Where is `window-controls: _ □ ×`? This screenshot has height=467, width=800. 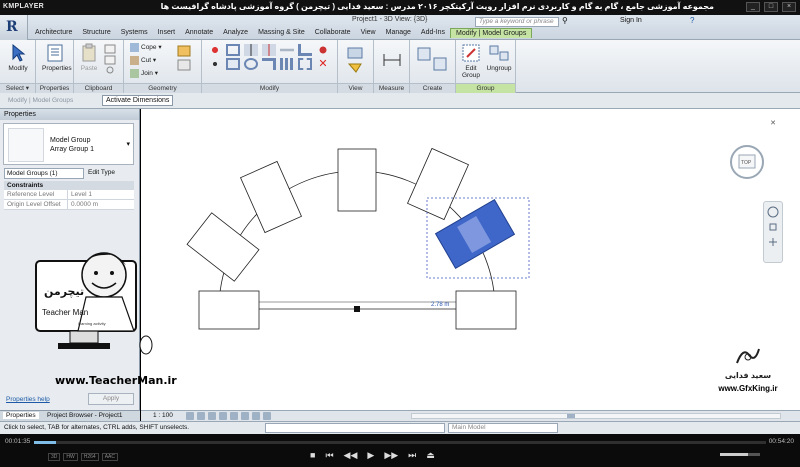 window-controls: _ □ × is located at coordinates (771, 7).